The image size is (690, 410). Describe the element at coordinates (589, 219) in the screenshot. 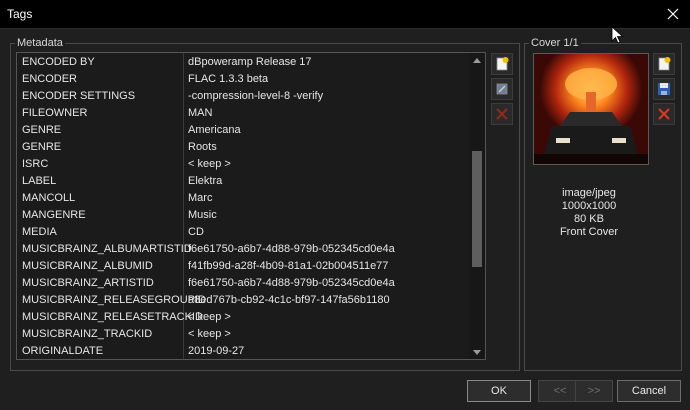

I see `cover-size: 80 KB` at that location.